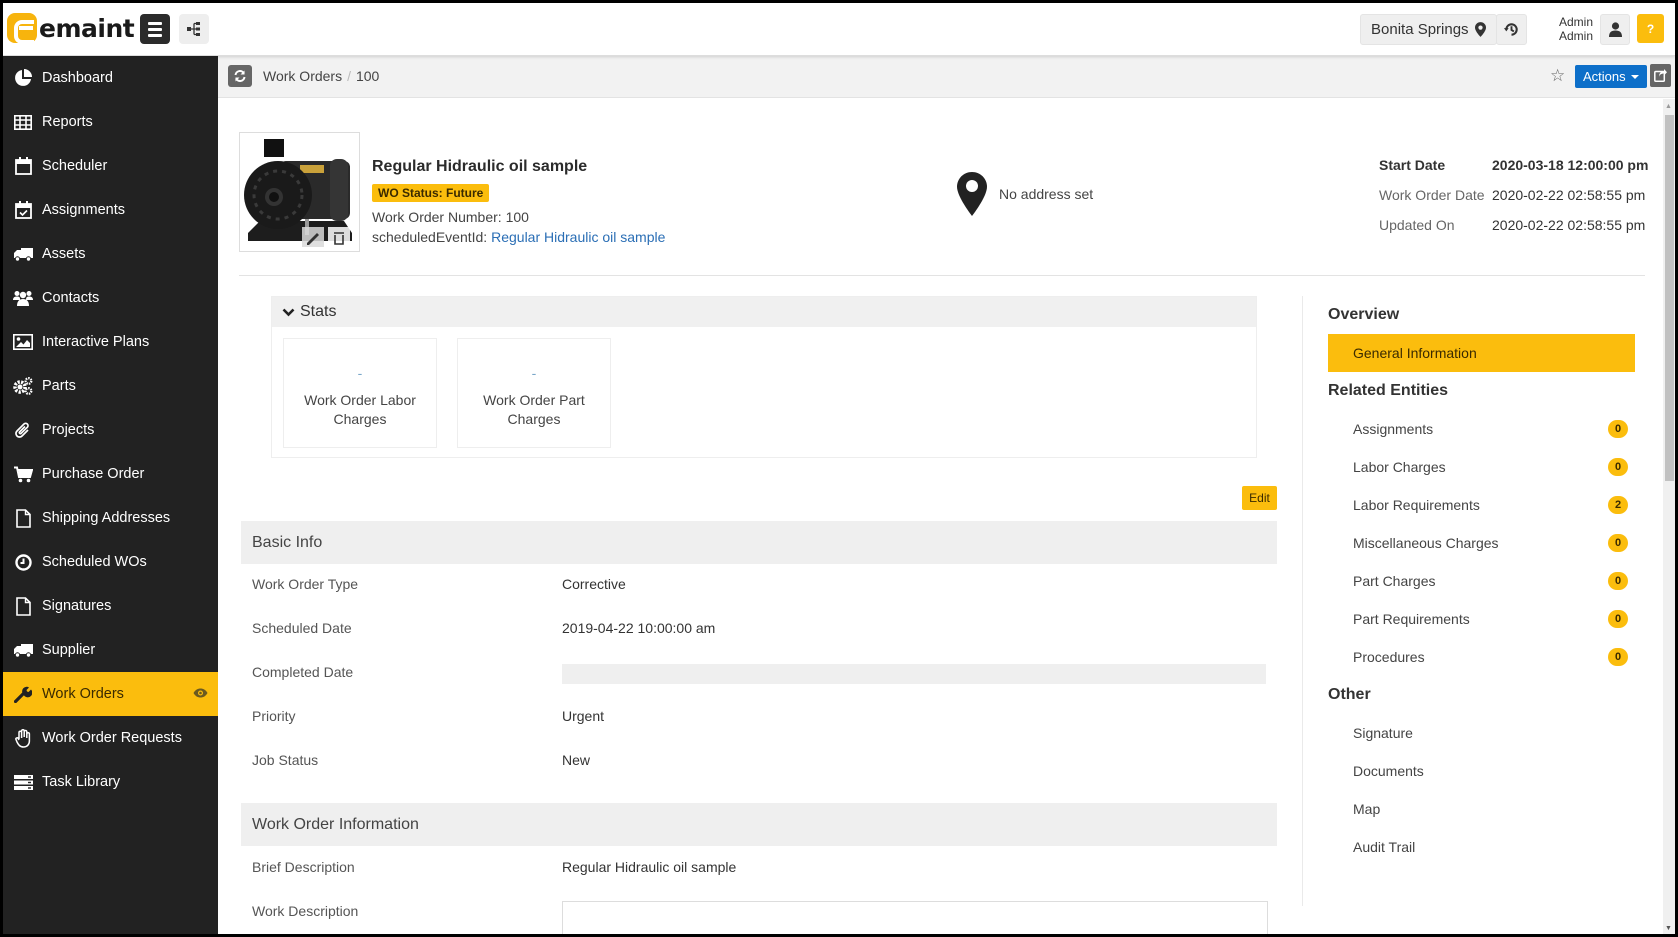  Describe the element at coordinates (1490, 847) in the screenshot. I see `nav-audit-trail: Audit Trail` at that location.